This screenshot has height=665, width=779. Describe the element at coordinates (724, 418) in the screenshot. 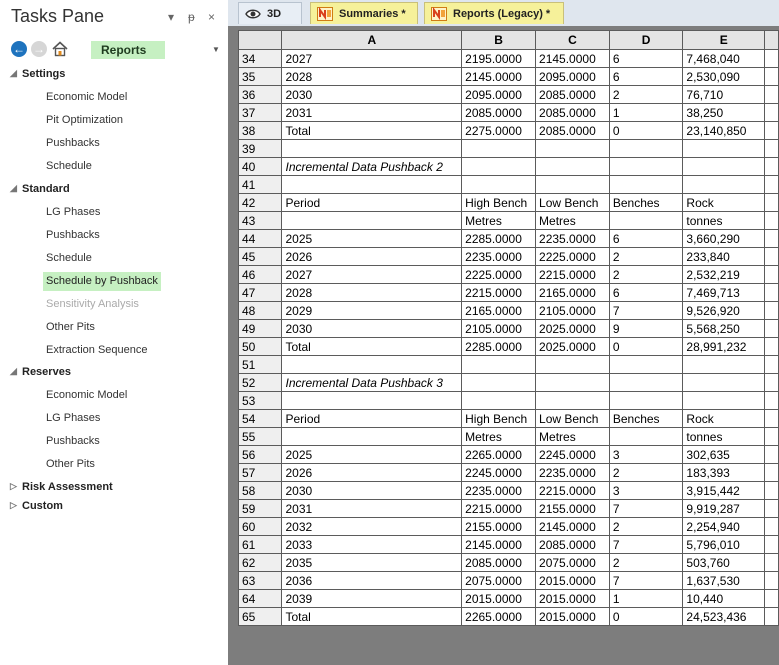

I see `grid-cell: Rock` at that location.